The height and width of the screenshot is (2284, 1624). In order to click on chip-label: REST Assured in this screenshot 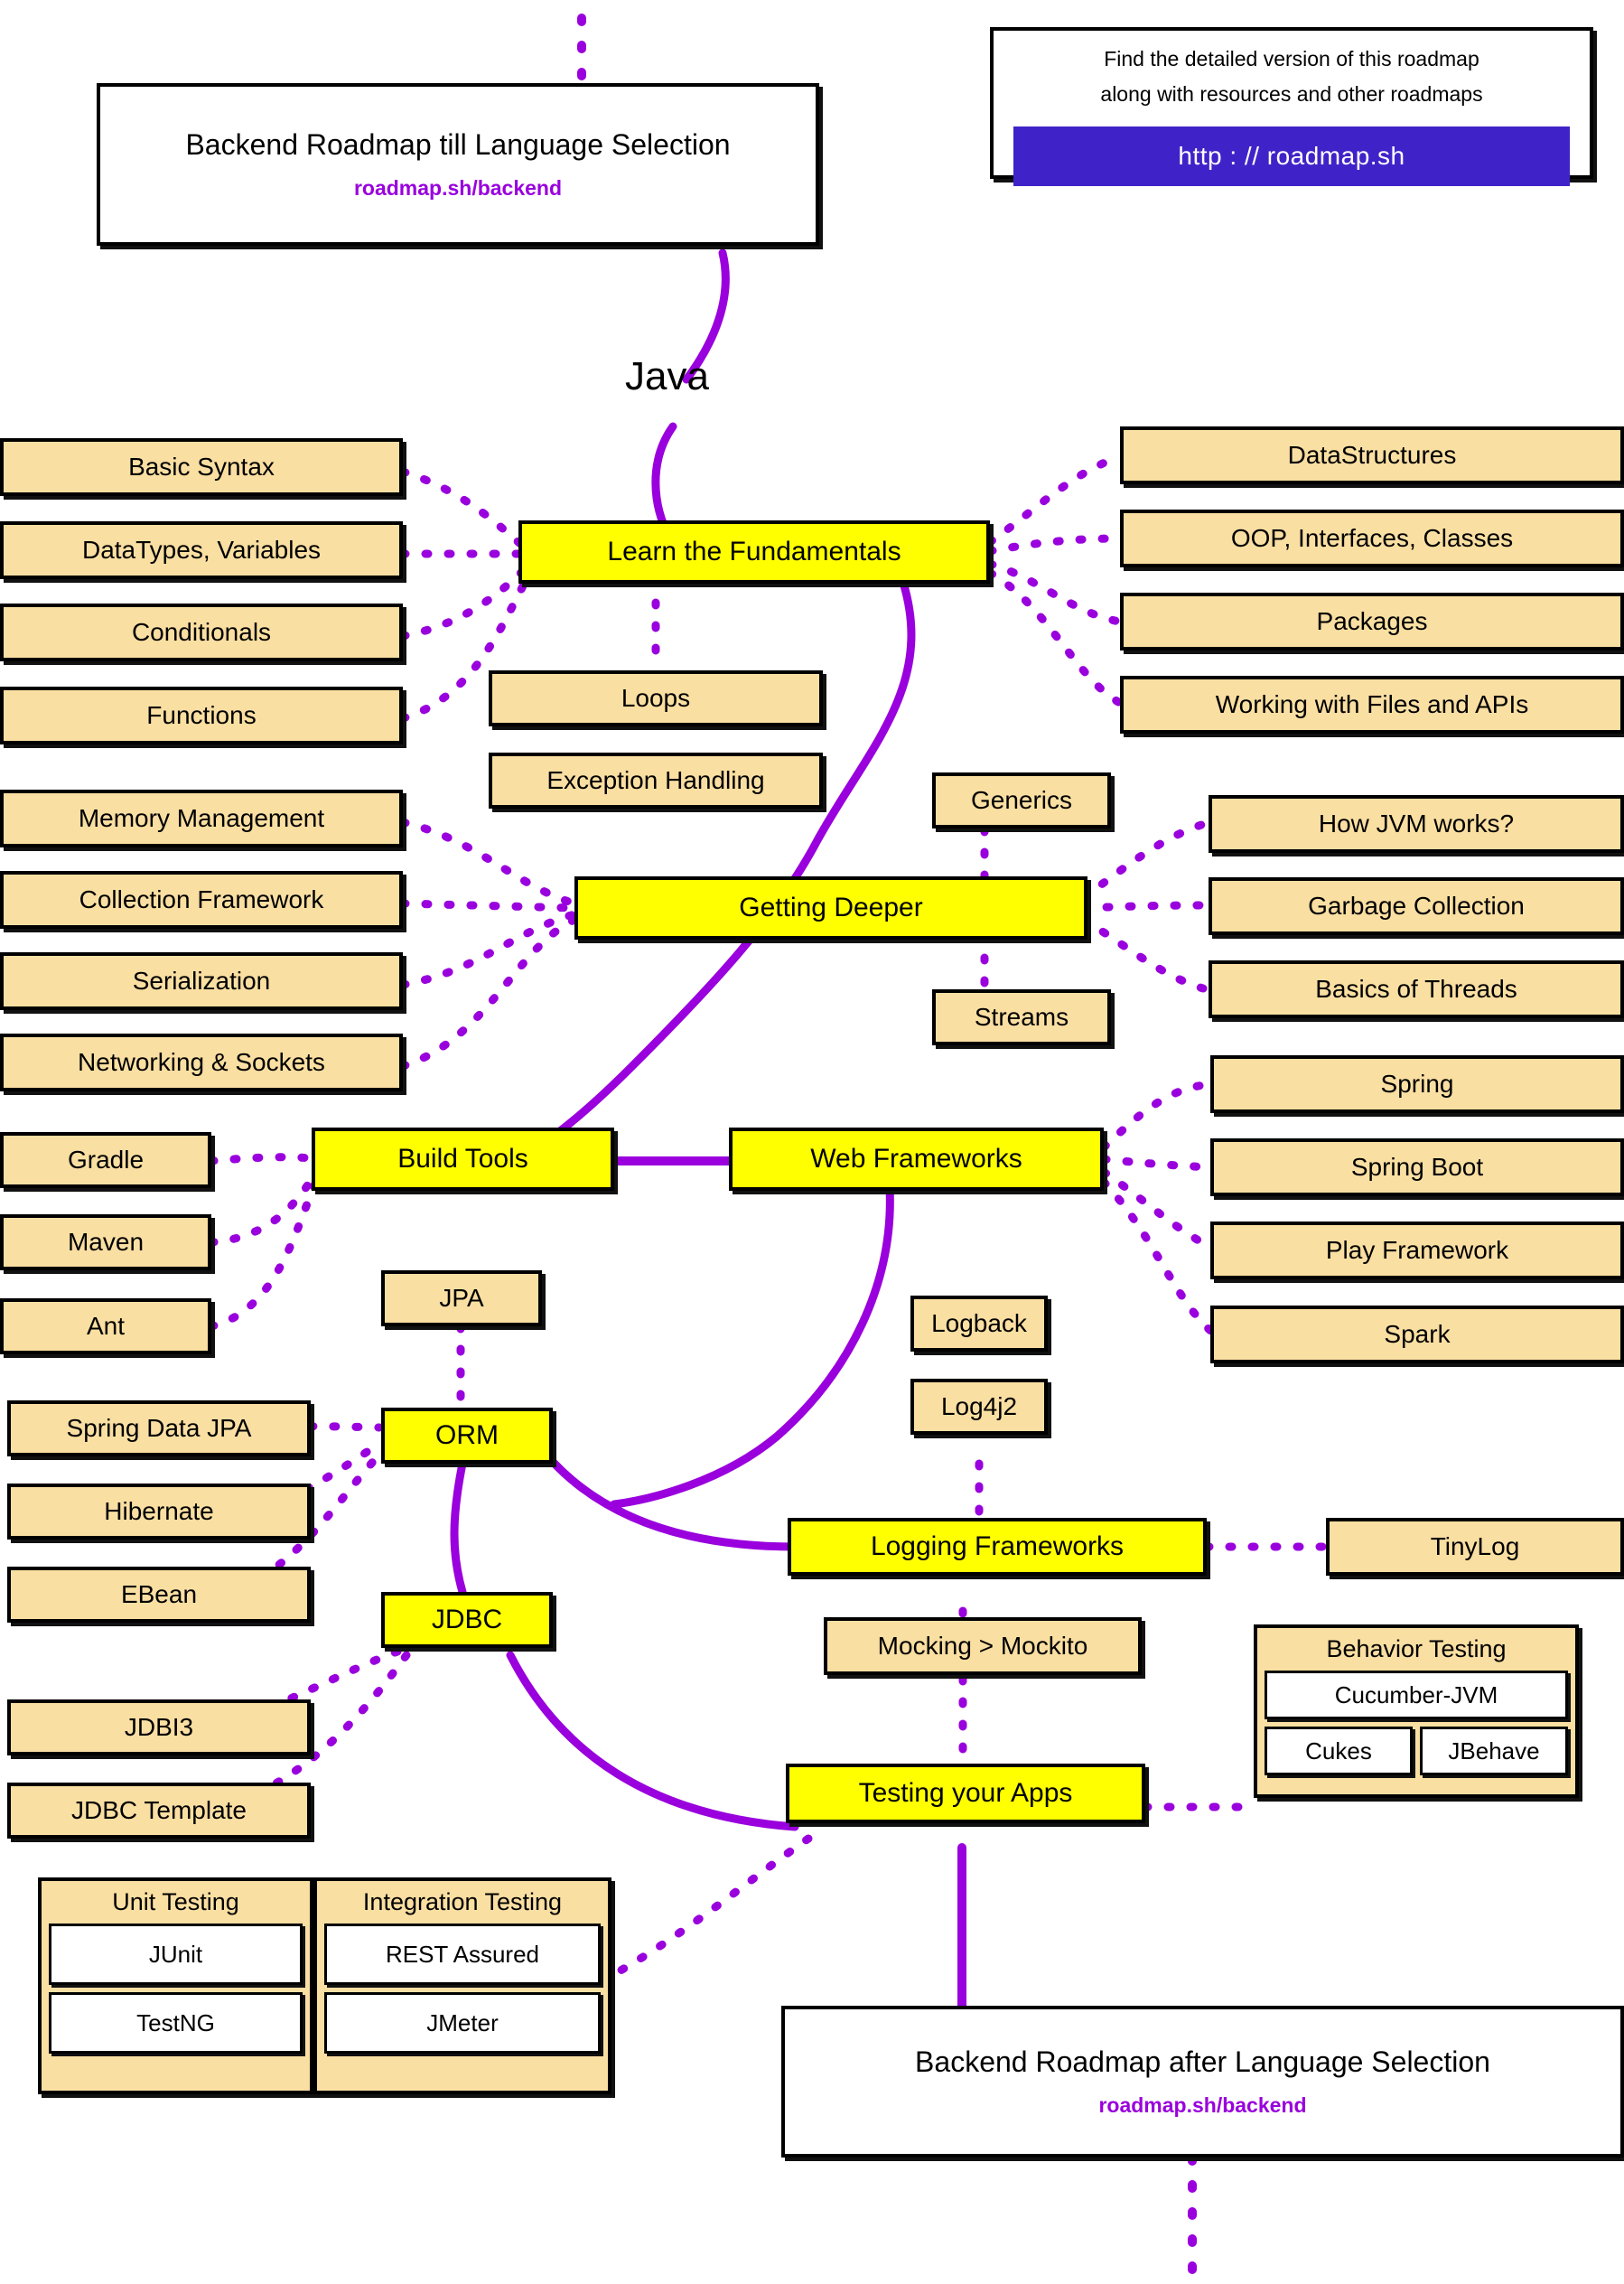, I will do `click(462, 1954)`.